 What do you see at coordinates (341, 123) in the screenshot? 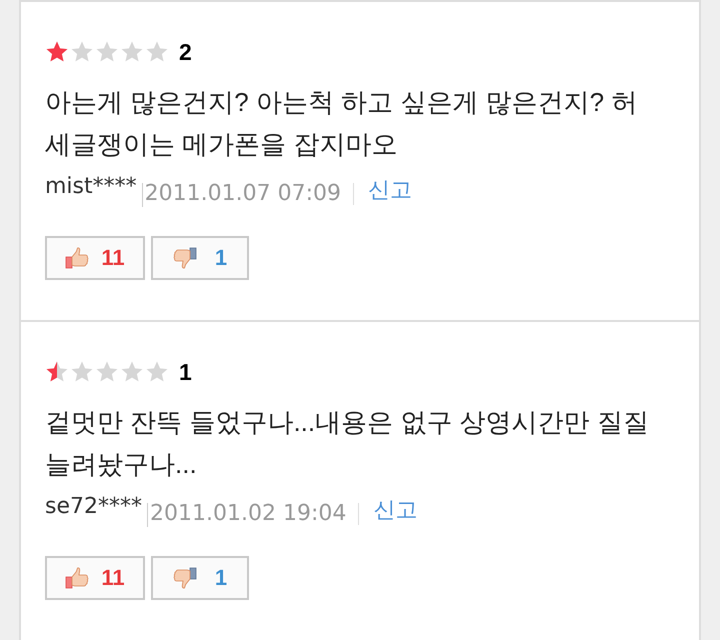
I see `review-text: 아는게 많은건지? 아는척 하고 싶은게 많은건지? 허세글쟁이는 메가폰을 잡지마오` at bounding box center [341, 123].